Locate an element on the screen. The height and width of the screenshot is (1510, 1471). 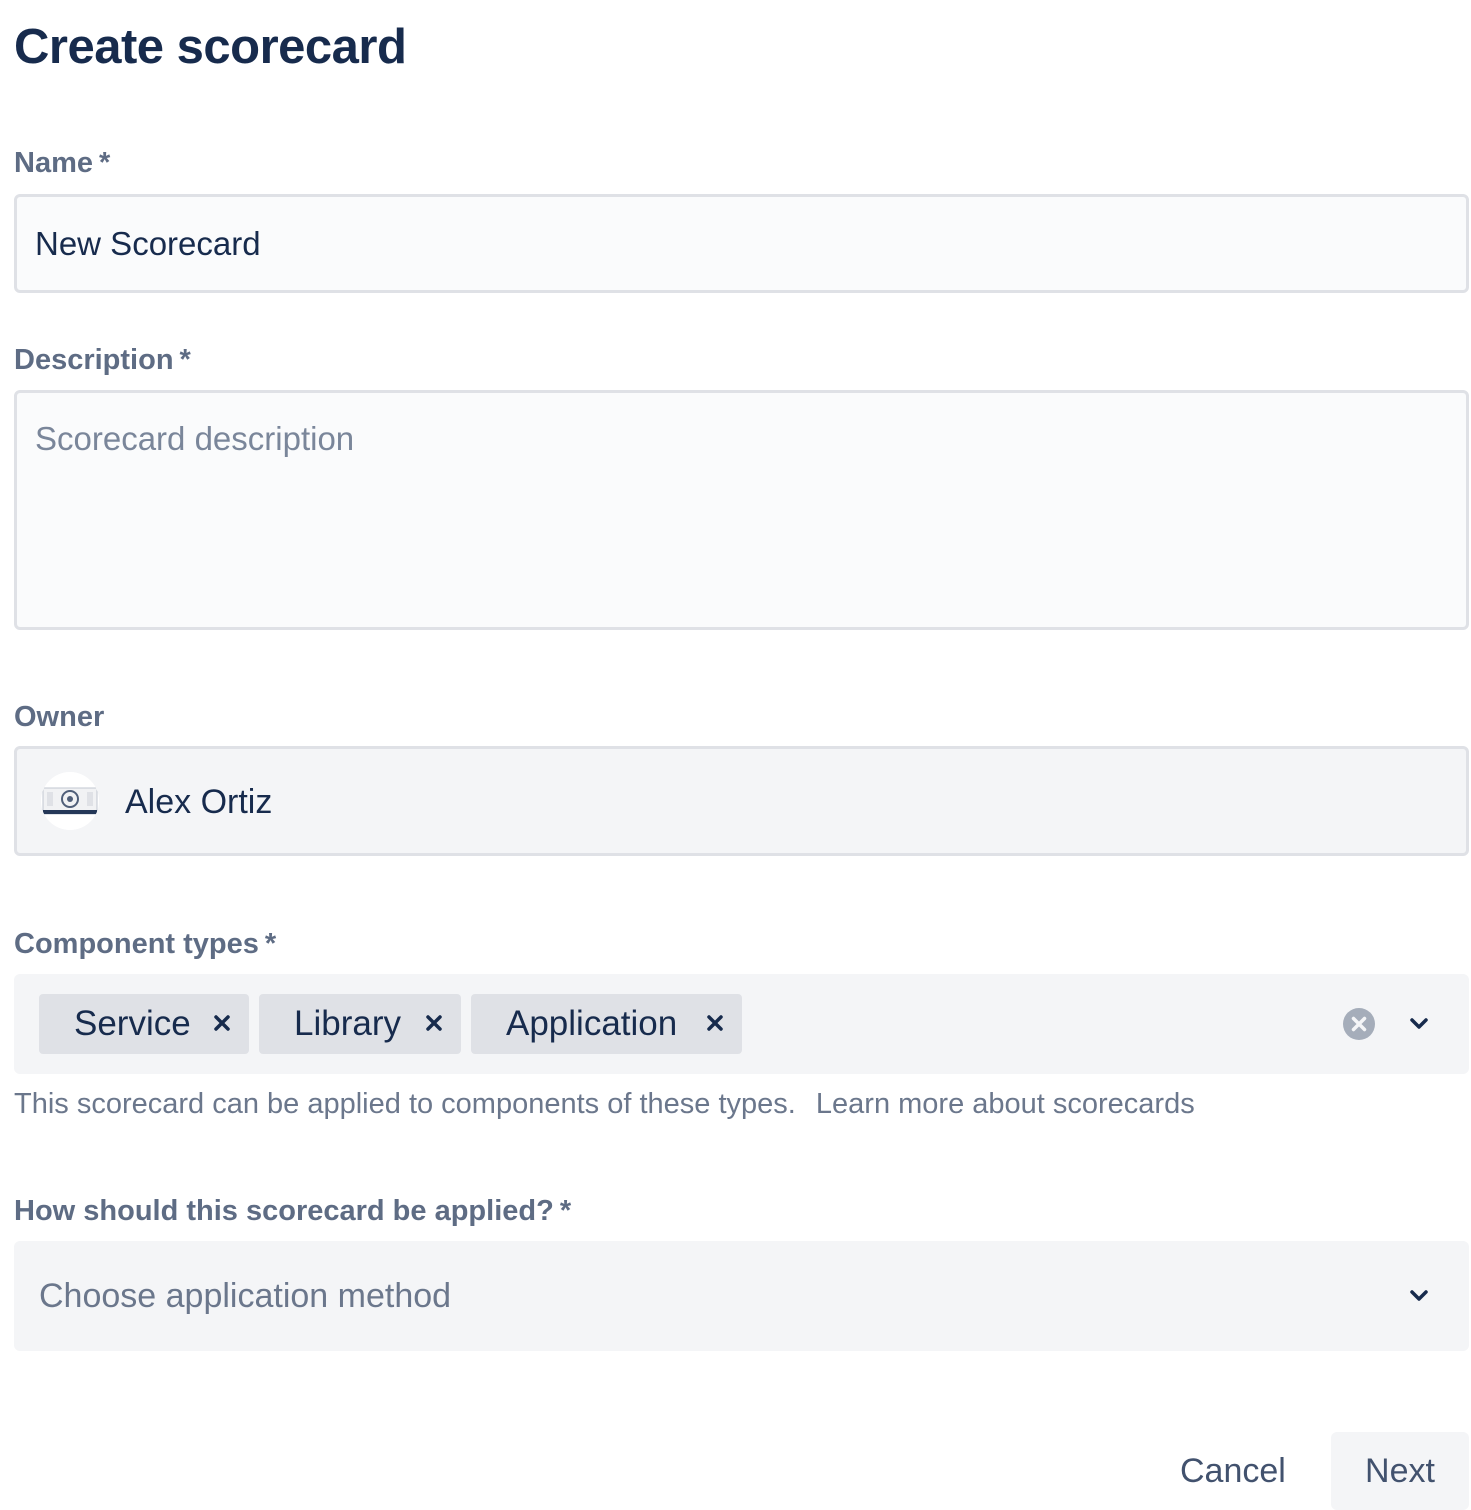
name-input is located at coordinates (741, 243).